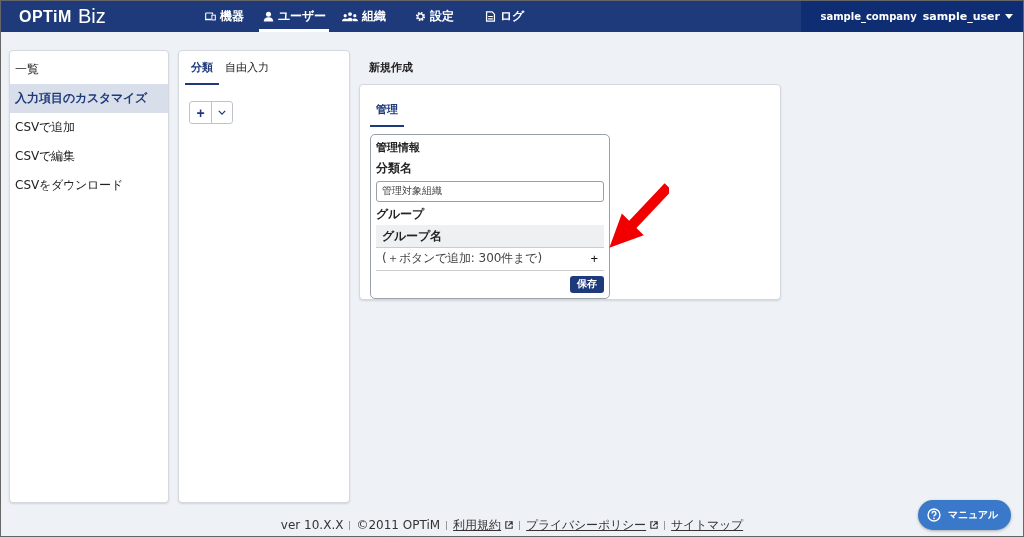  I want to click on footer-link: サイトマップ, so click(707, 525).